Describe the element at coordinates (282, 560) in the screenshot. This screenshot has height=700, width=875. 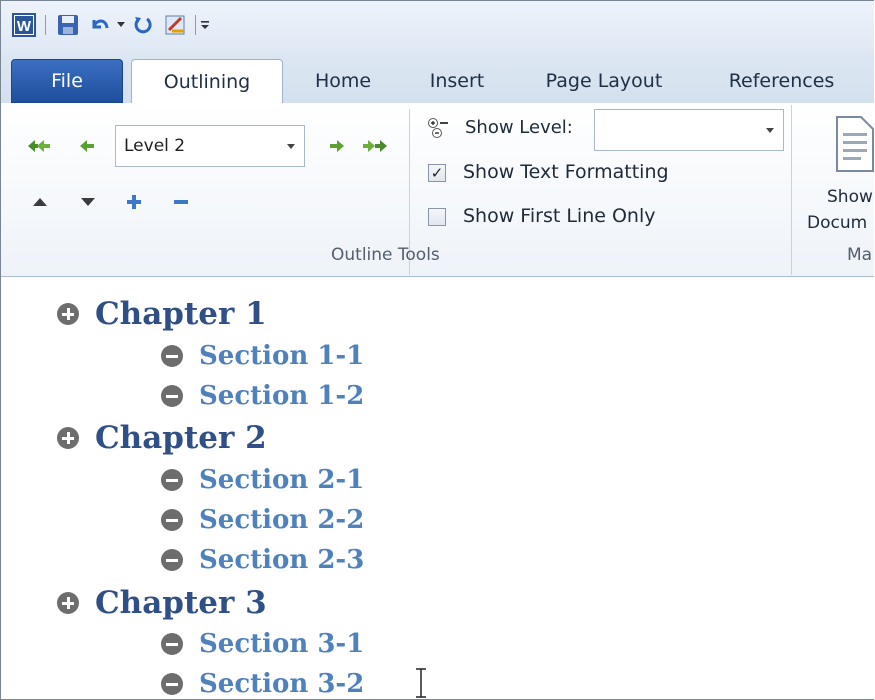
I see `outline-heading-text: Section 2-3` at that location.